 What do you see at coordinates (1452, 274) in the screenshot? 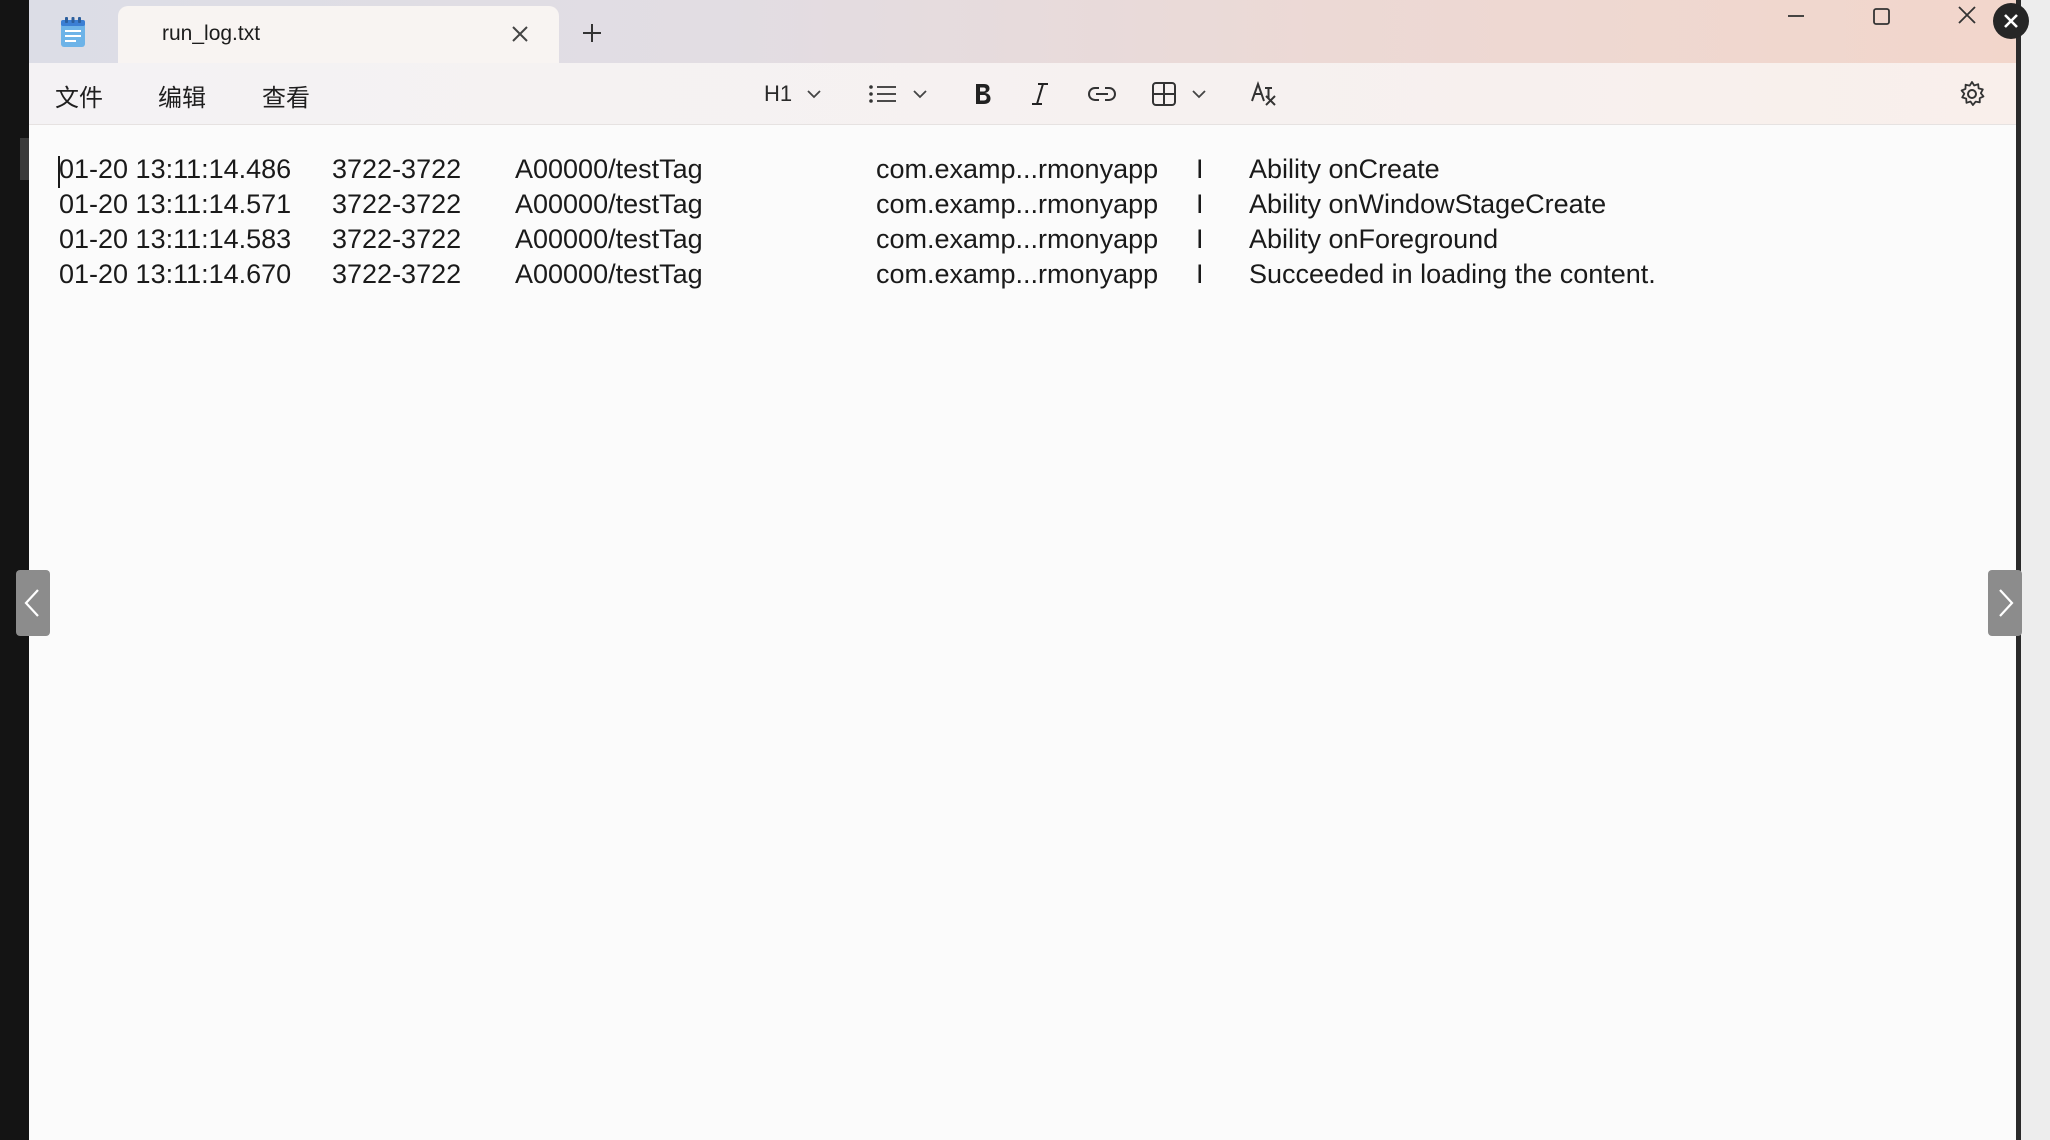
I see `log-message: Succeeded in loading the content.` at bounding box center [1452, 274].